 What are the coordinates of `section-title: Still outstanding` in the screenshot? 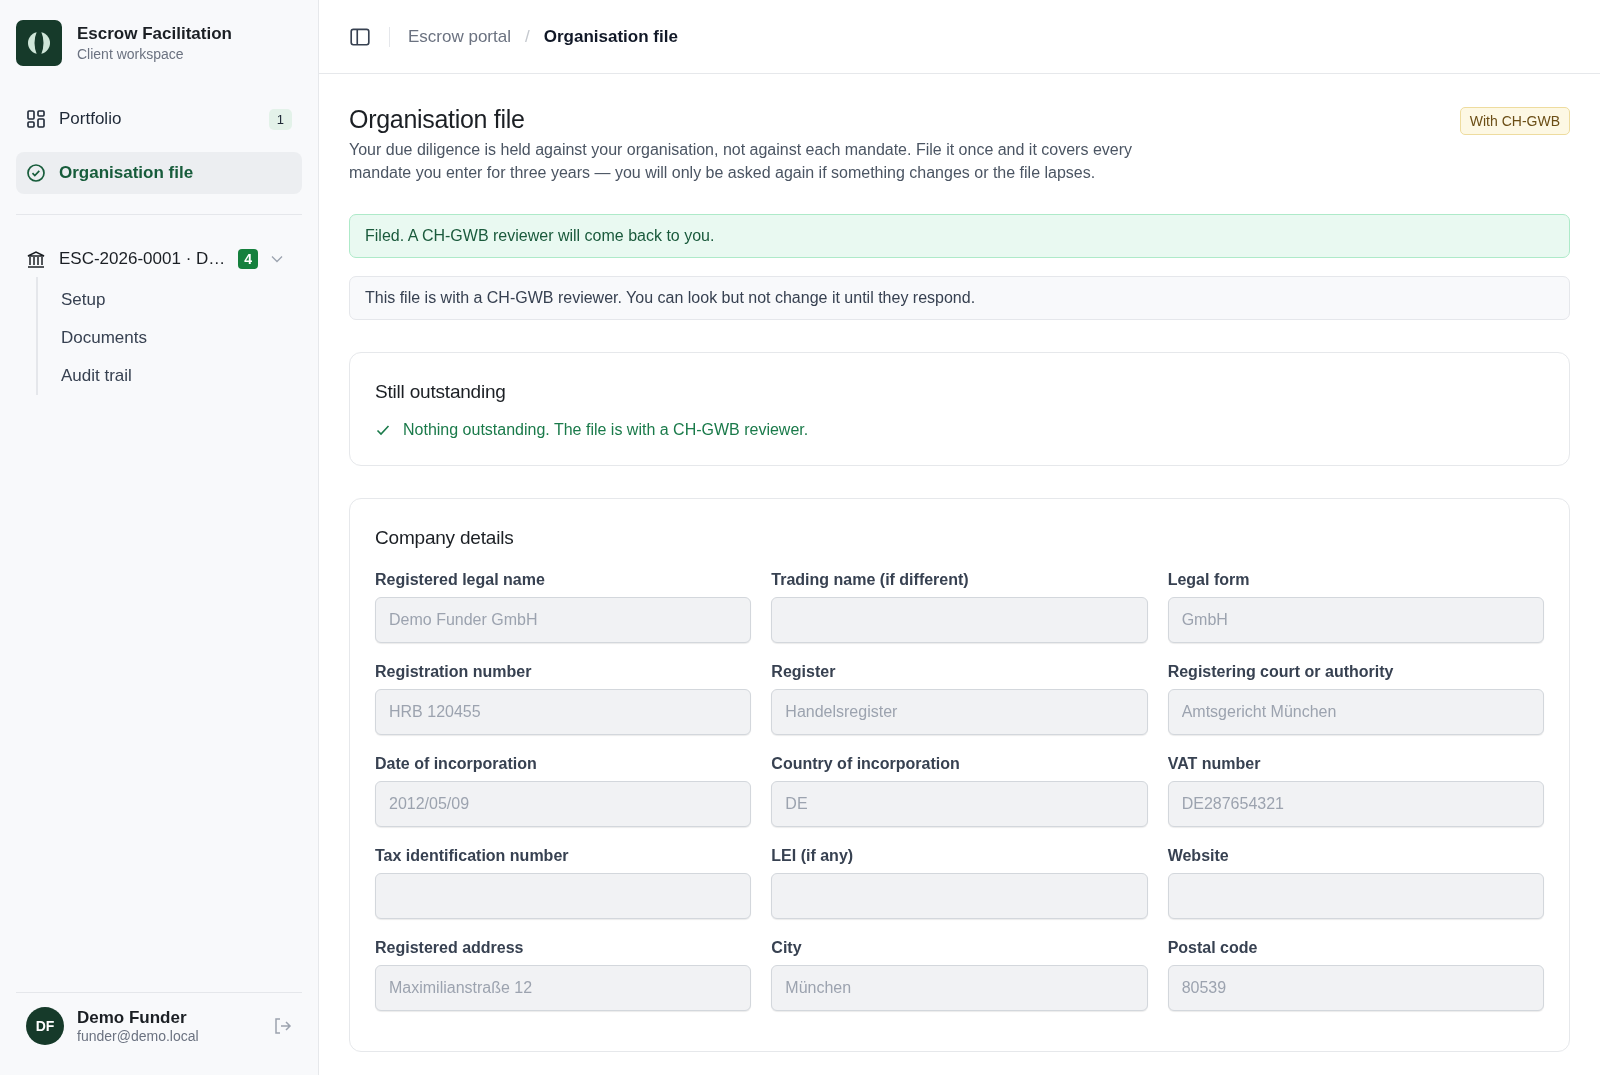 It's located at (441, 392).